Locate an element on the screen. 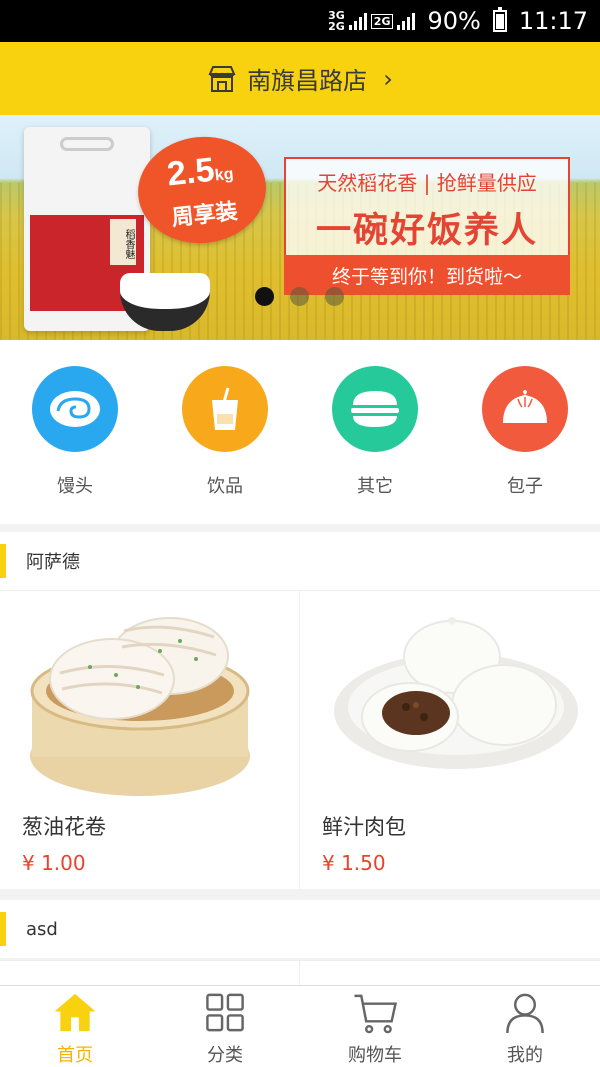 This screenshot has width=600, height=1067. steamed-bun-roll-icon is located at coordinates (75, 409).